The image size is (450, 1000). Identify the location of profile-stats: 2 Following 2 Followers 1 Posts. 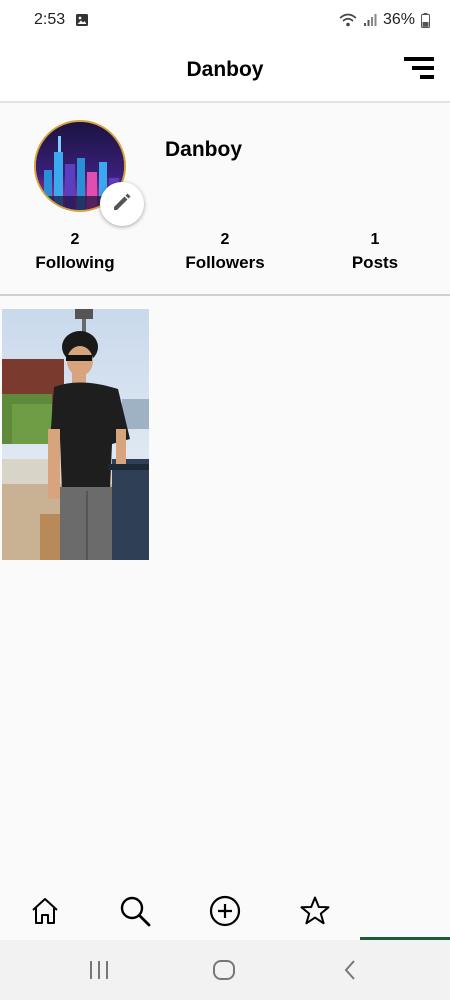
(225, 253).